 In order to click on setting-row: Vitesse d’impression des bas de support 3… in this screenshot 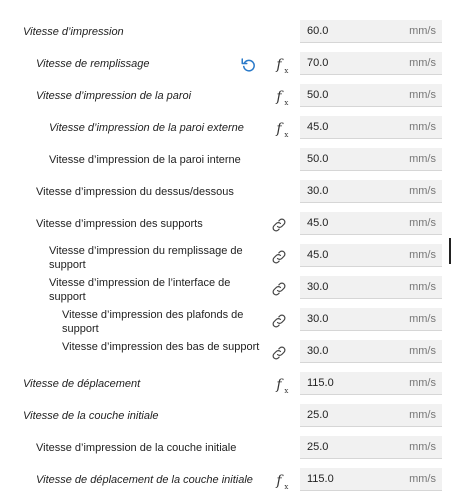, I will do `click(226, 354)`.